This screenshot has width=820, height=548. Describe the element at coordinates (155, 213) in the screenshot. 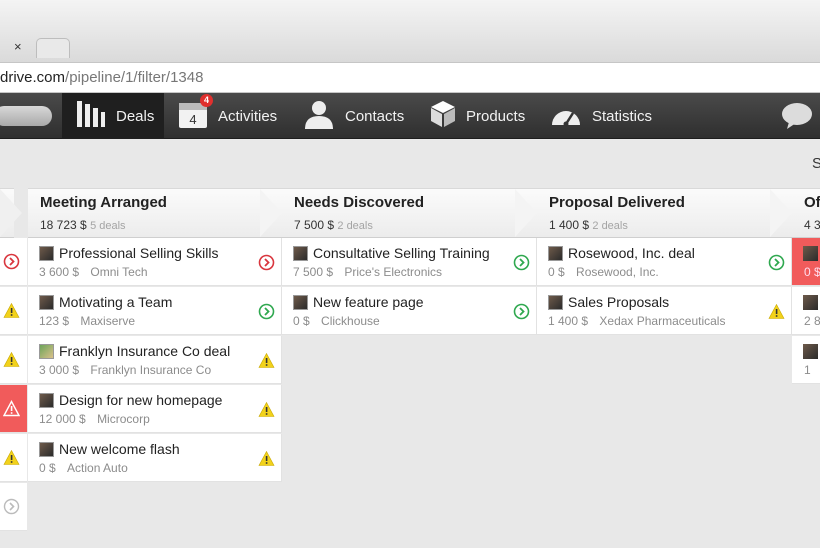

I see `stage-header: Meeting Arranged 18 723 $ 5 deals` at that location.